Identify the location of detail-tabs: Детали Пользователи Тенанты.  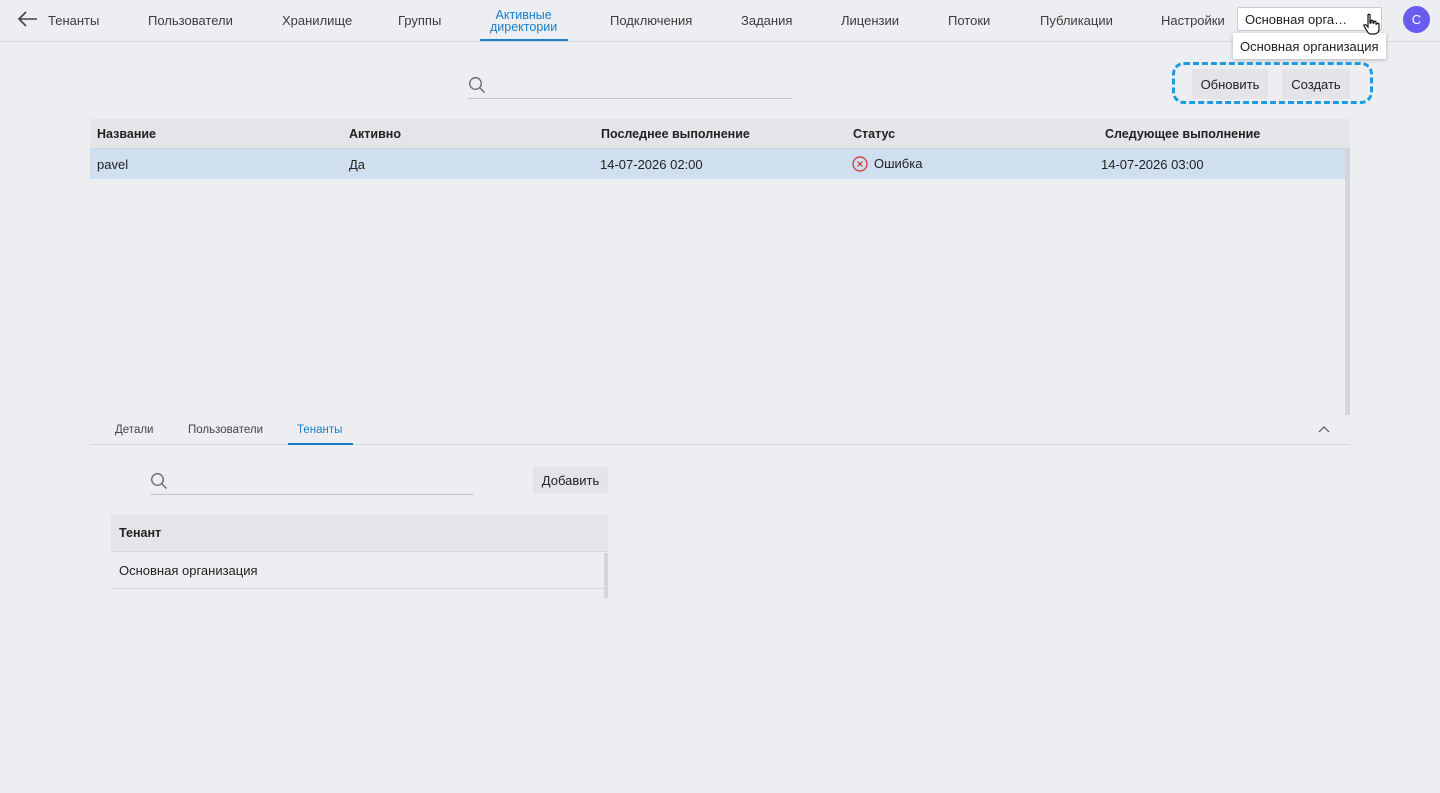
(720, 430).